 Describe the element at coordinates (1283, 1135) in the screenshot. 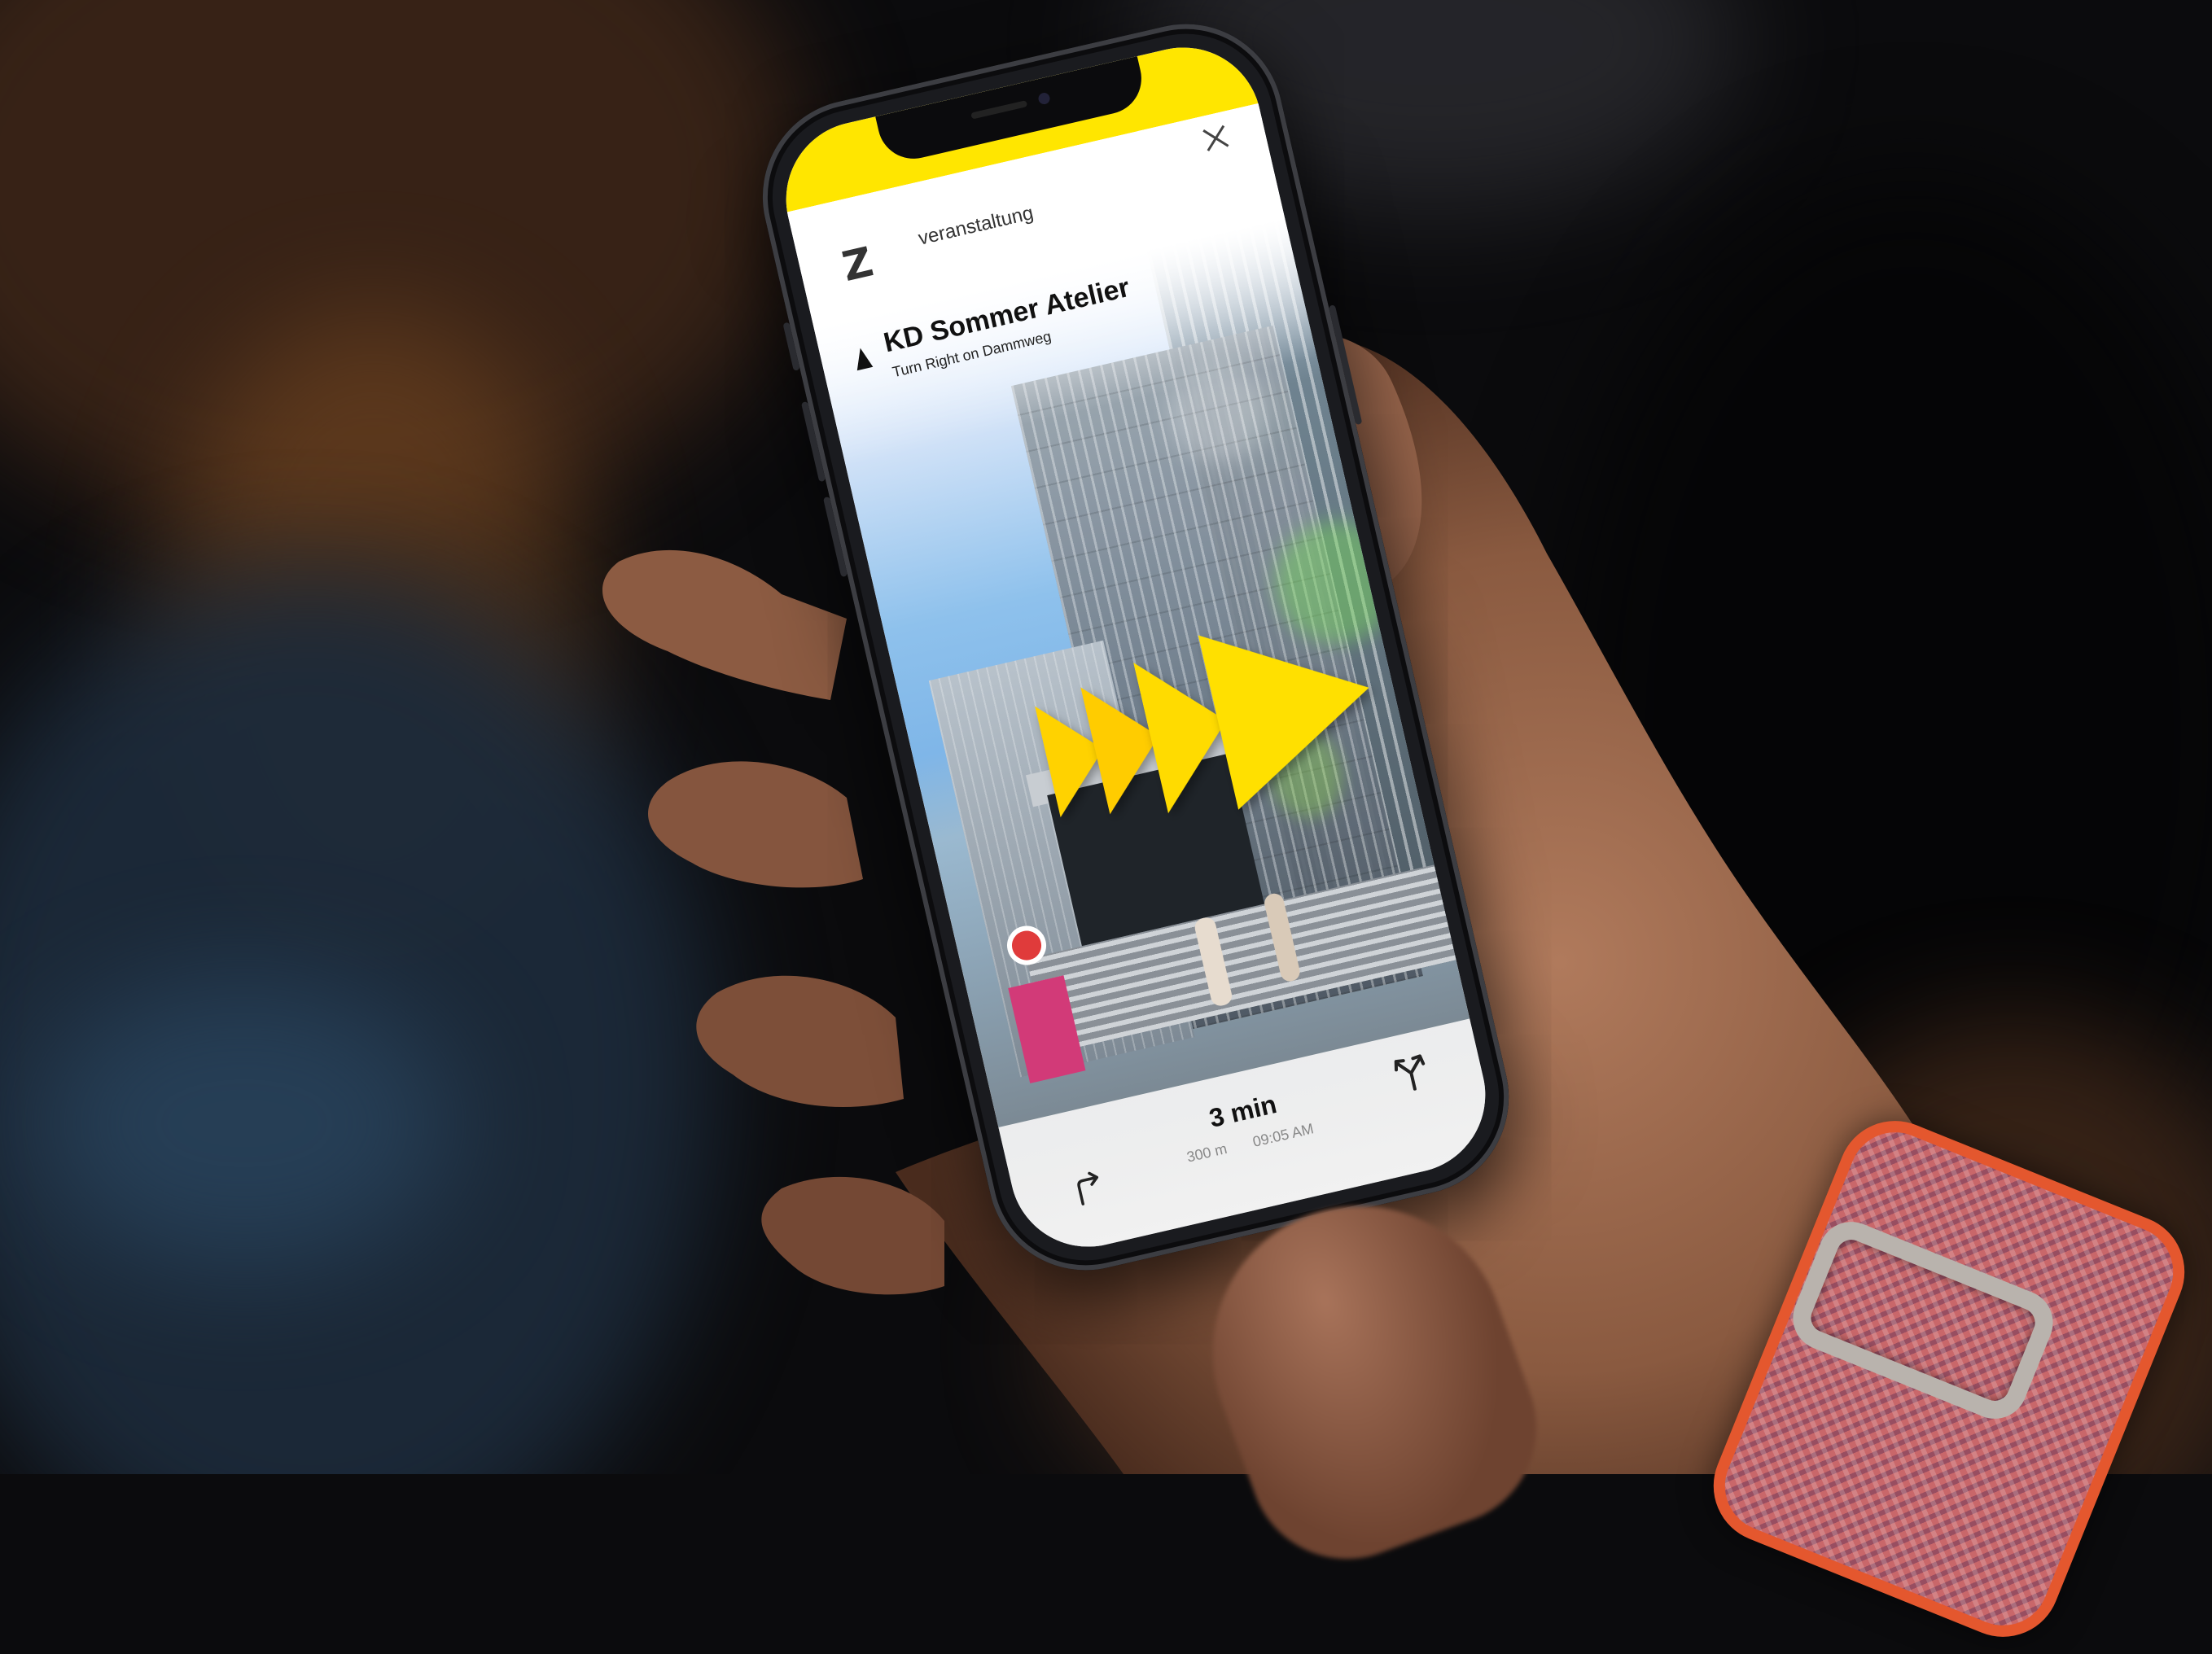

I see `arrival-time: 09:05 AM` at that location.